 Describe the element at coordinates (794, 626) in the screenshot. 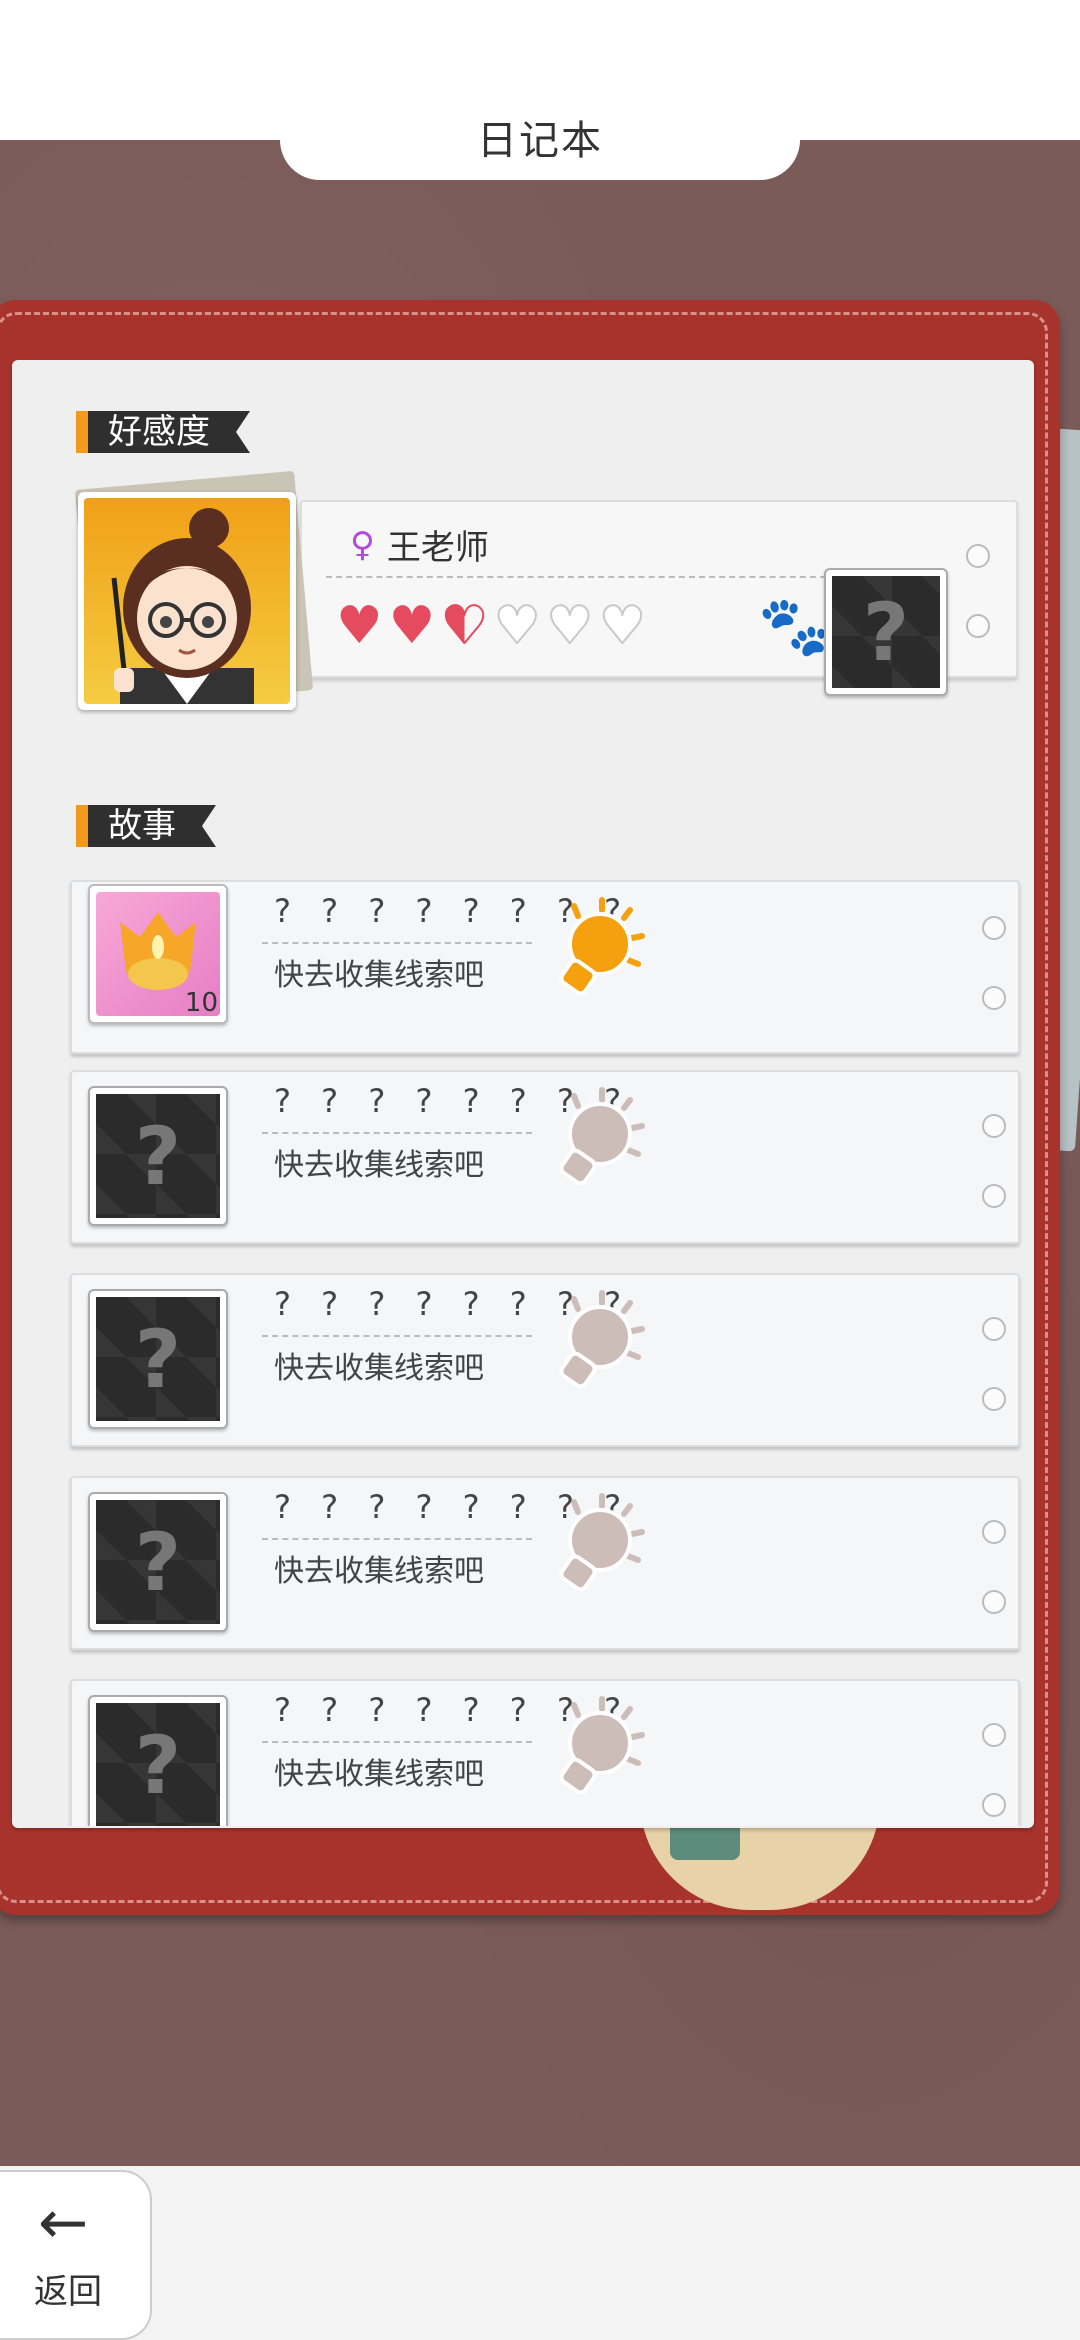

I see `paw-icon: 🐾` at that location.